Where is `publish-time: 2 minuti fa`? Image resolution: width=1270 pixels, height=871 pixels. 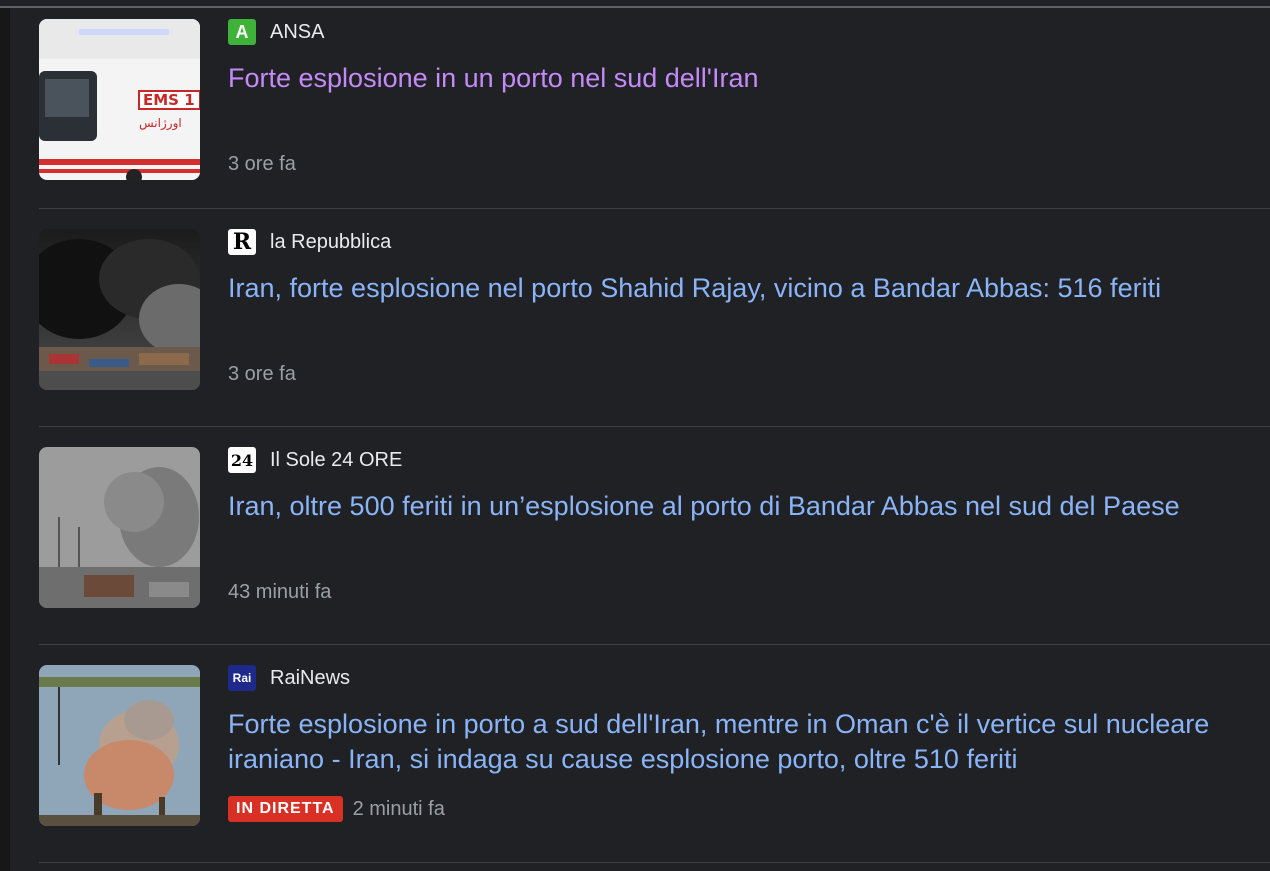
publish-time: 2 minuti fa is located at coordinates (398, 808).